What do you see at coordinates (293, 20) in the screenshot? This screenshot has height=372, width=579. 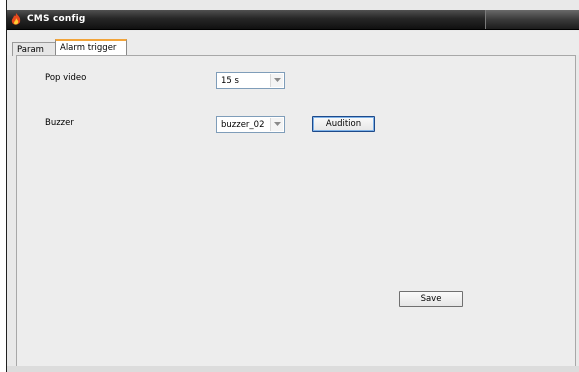 I see `title-bar: CMS config` at bounding box center [293, 20].